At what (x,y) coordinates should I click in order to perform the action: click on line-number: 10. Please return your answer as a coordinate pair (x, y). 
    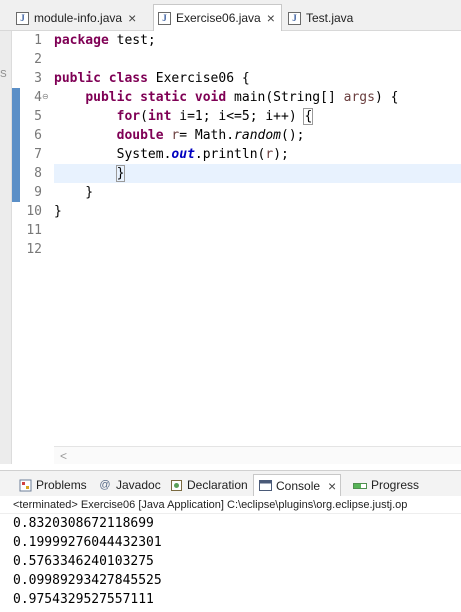
    Looking at the image, I should click on (34, 211).